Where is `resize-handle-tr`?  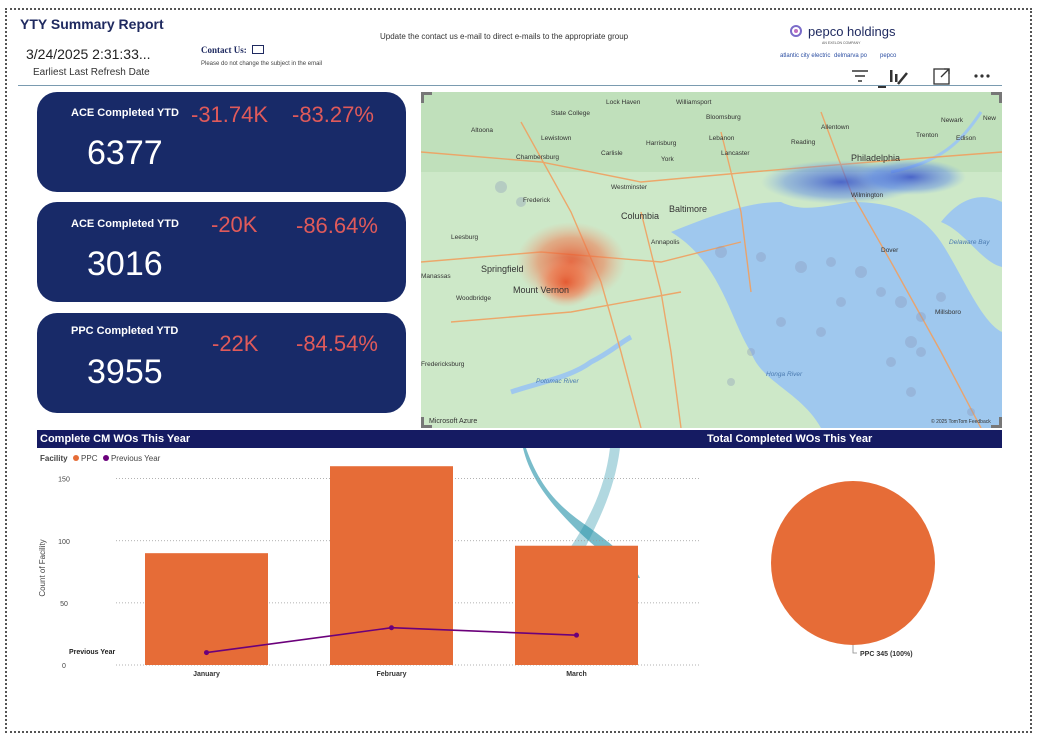 resize-handle-tr is located at coordinates (996, 97).